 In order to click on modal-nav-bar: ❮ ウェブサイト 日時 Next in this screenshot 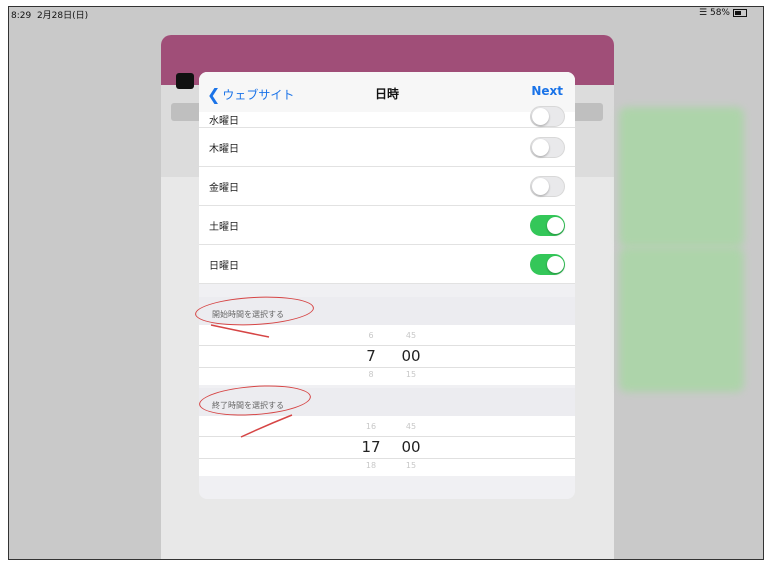, I will do `click(387, 92)`.